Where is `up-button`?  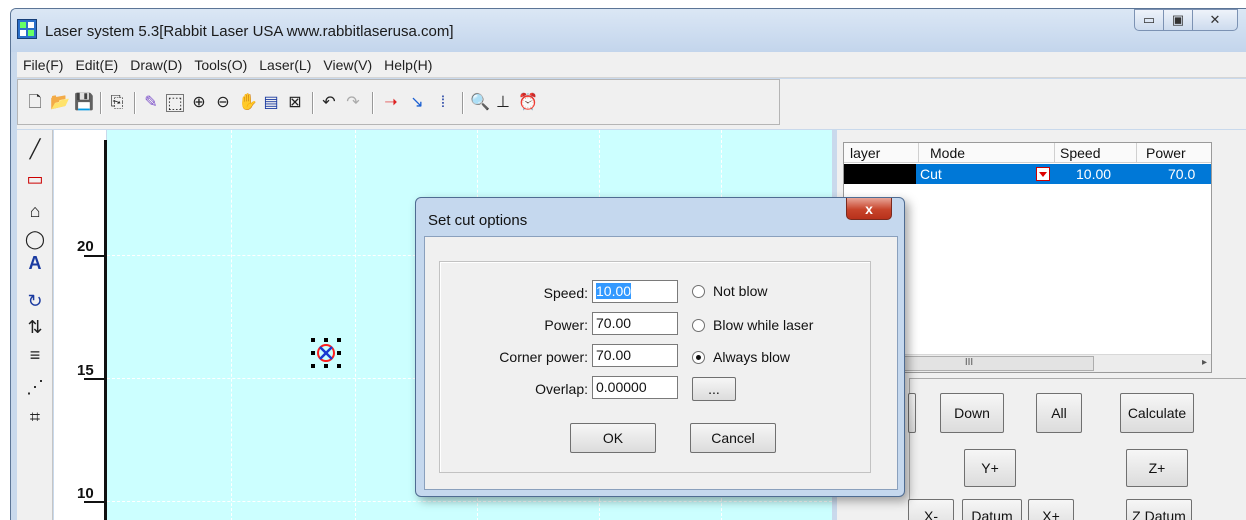 up-button is located at coordinates (912, 413).